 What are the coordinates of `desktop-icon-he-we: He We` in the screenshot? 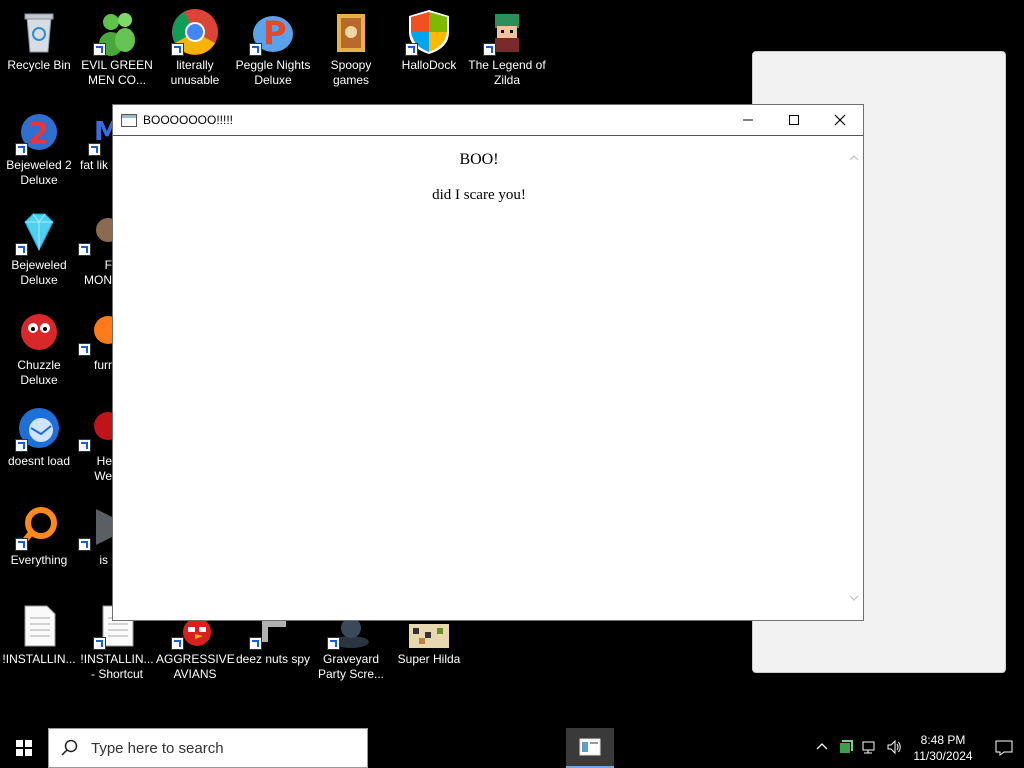 It's located at (95, 444).